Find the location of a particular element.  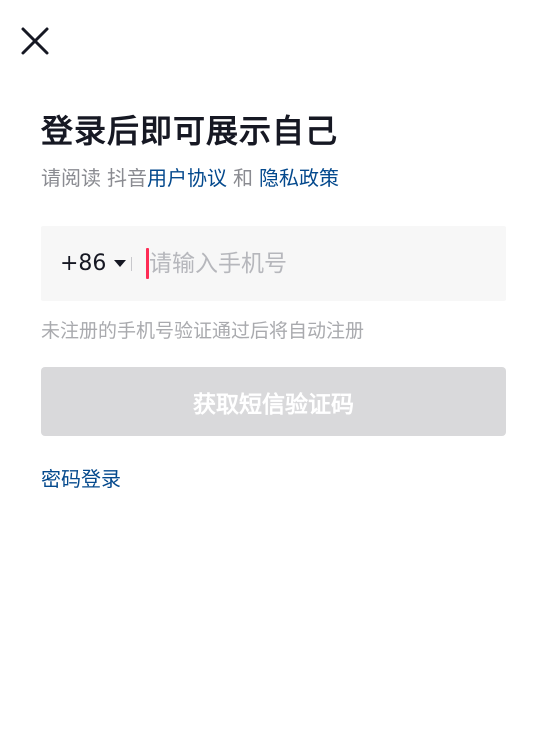

close-icon is located at coordinates (35, 41).